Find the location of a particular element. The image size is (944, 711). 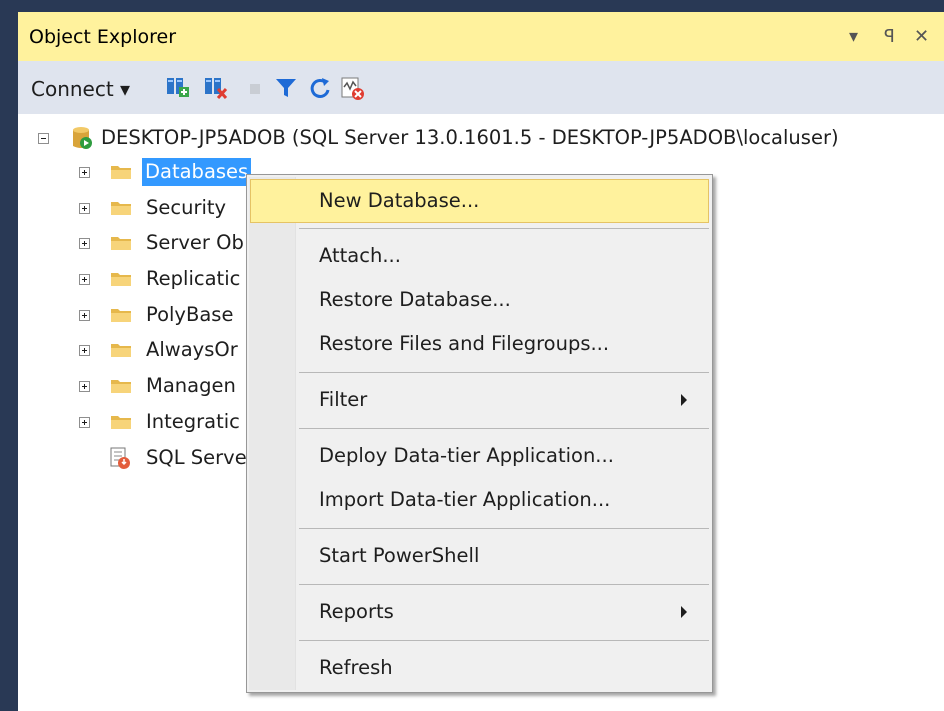

tree-node-label: Integratic is located at coordinates (193, 421).